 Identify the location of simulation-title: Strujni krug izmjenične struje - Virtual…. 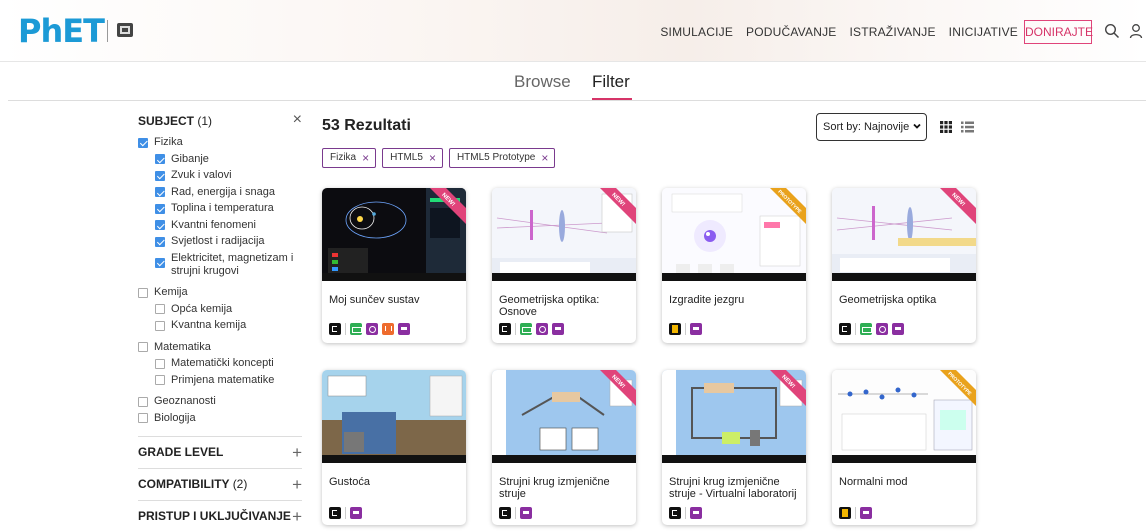
(735, 488).